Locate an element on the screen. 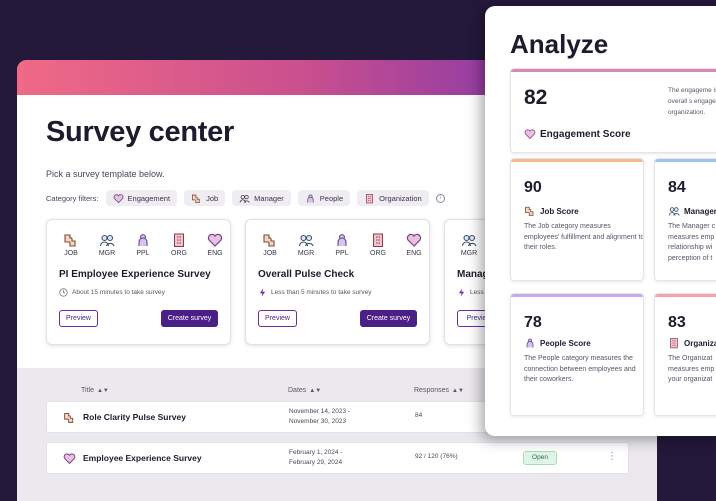 This screenshot has width=716, height=501. column-header-dates: Dates ▲▼ is located at coordinates (304, 390).